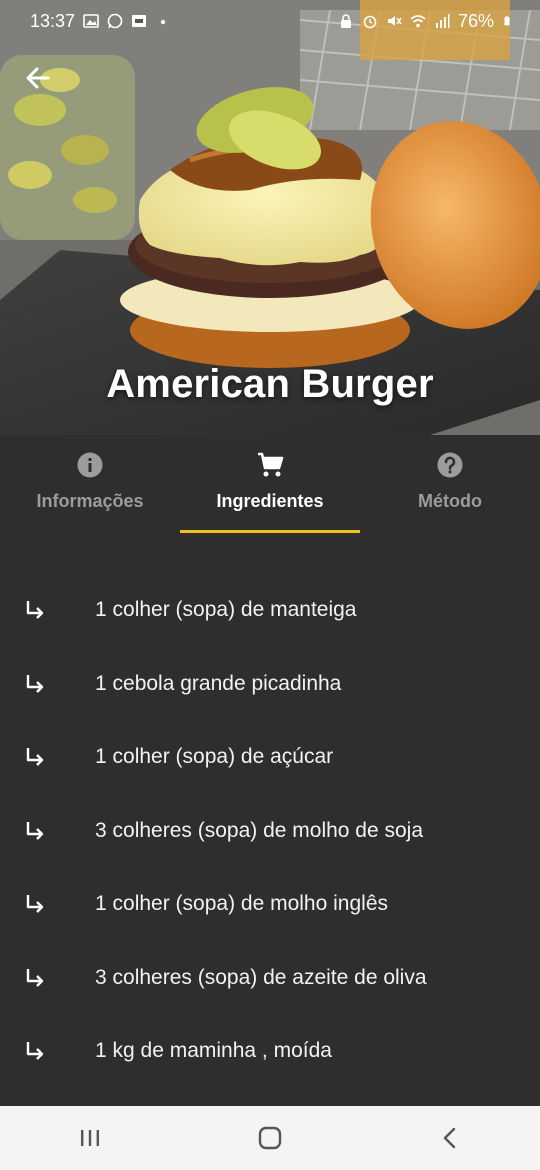 Image resolution: width=540 pixels, height=1170 pixels. I want to click on tab-informacoes-label: Informações, so click(90, 501).